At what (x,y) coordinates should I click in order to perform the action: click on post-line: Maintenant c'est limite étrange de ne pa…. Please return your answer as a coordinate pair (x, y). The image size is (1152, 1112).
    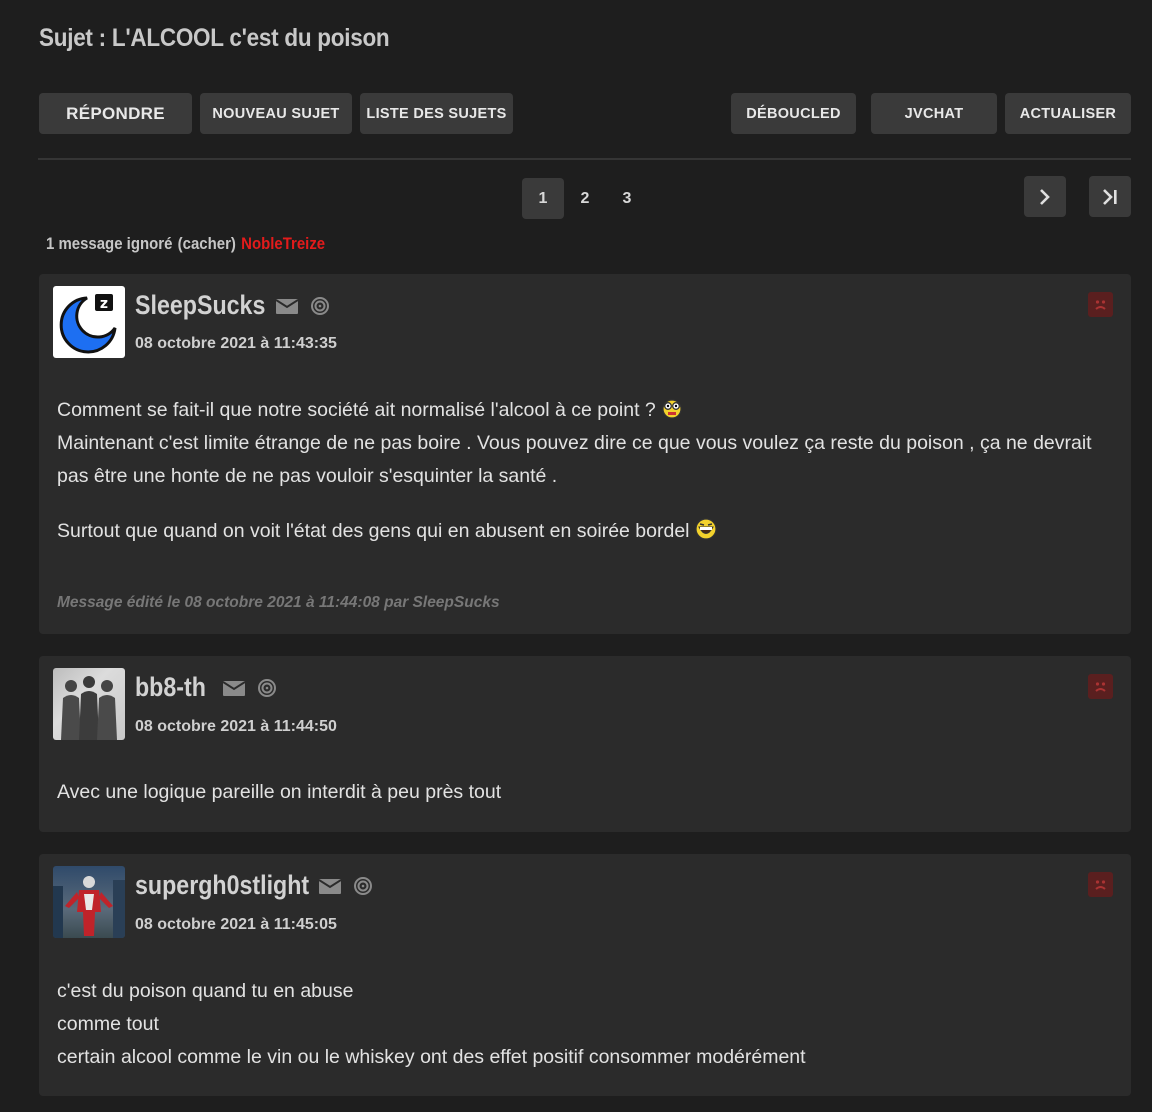
    Looking at the image, I should click on (574, 459).